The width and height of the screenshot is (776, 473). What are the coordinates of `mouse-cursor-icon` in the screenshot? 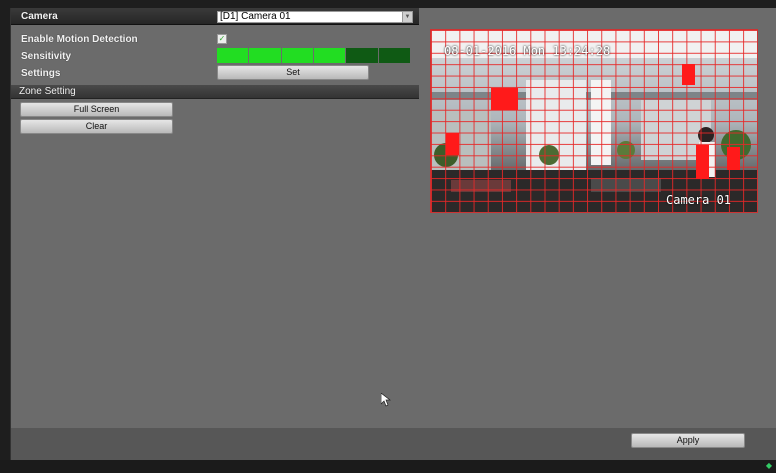 It's located at (386, 400).